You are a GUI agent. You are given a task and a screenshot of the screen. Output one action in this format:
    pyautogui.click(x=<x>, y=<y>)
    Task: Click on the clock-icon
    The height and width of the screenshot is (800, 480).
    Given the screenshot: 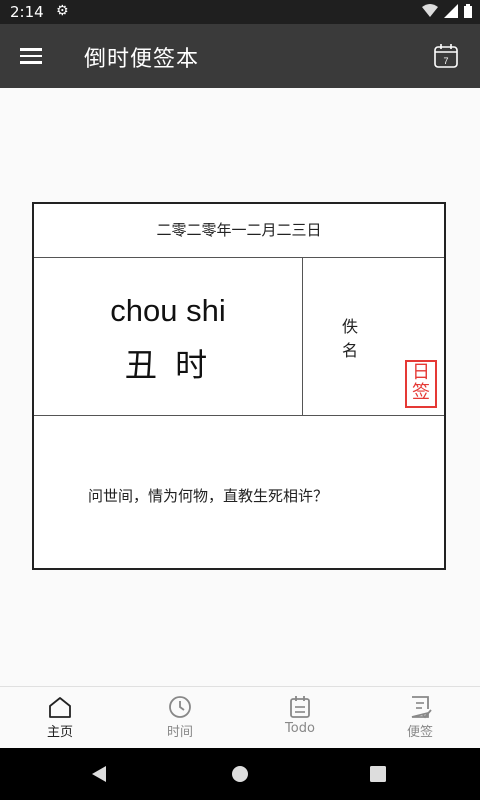 What is the action you would take?
    pyautogui.click(x=180, y=707)
    